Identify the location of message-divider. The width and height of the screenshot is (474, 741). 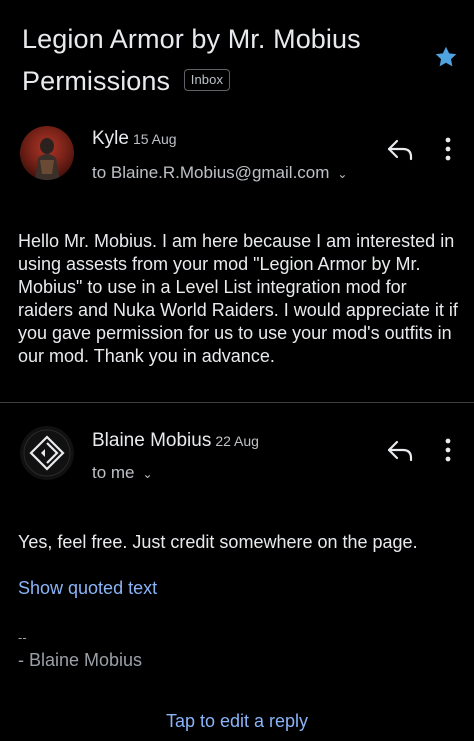
(237, 402).